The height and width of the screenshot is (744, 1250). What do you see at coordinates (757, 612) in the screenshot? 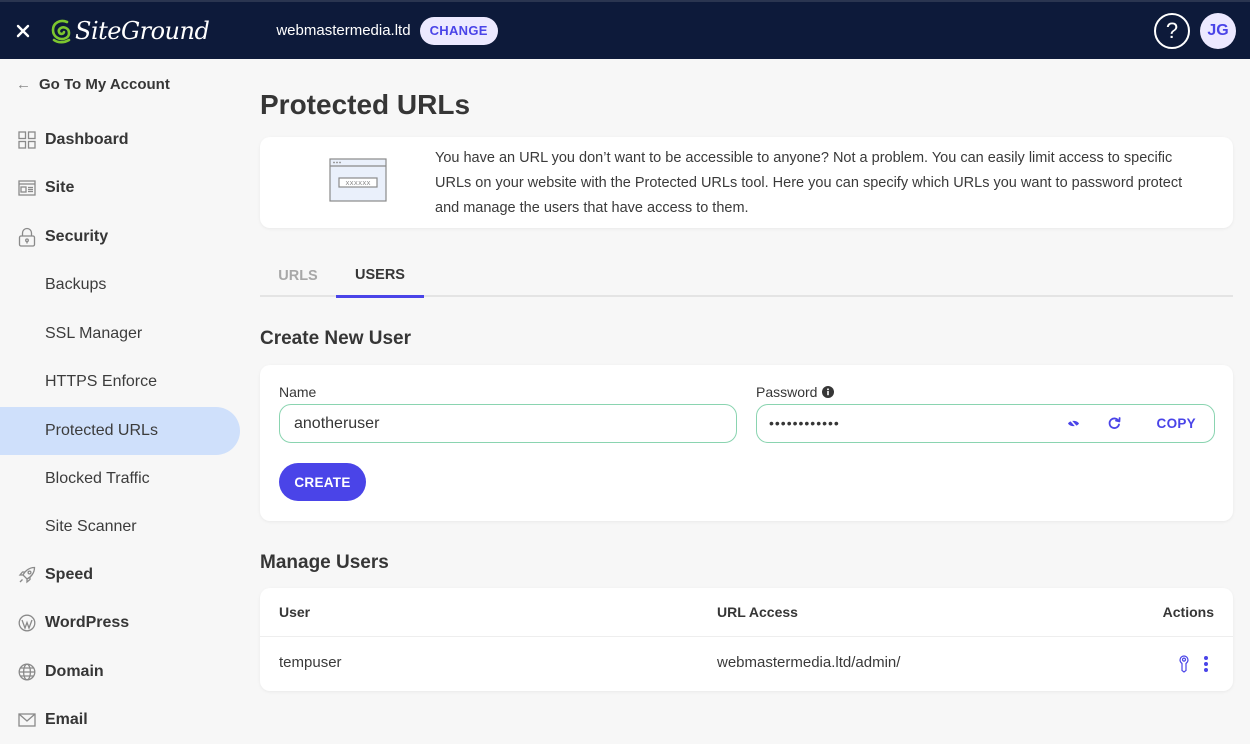
I see `column-header-url-access: URL Access` at bounding box center [757, 612].